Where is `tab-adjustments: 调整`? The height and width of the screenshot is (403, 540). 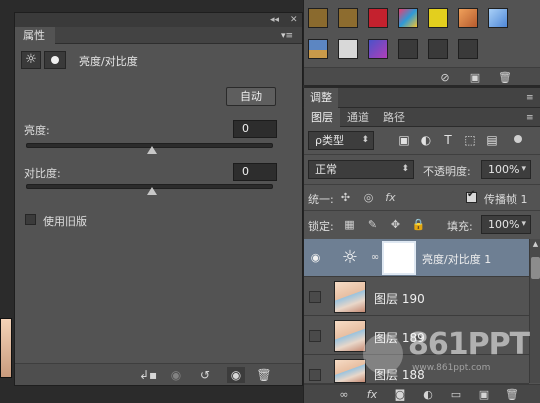
tab-adjustments: 调整 is located at coordinates (321, 98).